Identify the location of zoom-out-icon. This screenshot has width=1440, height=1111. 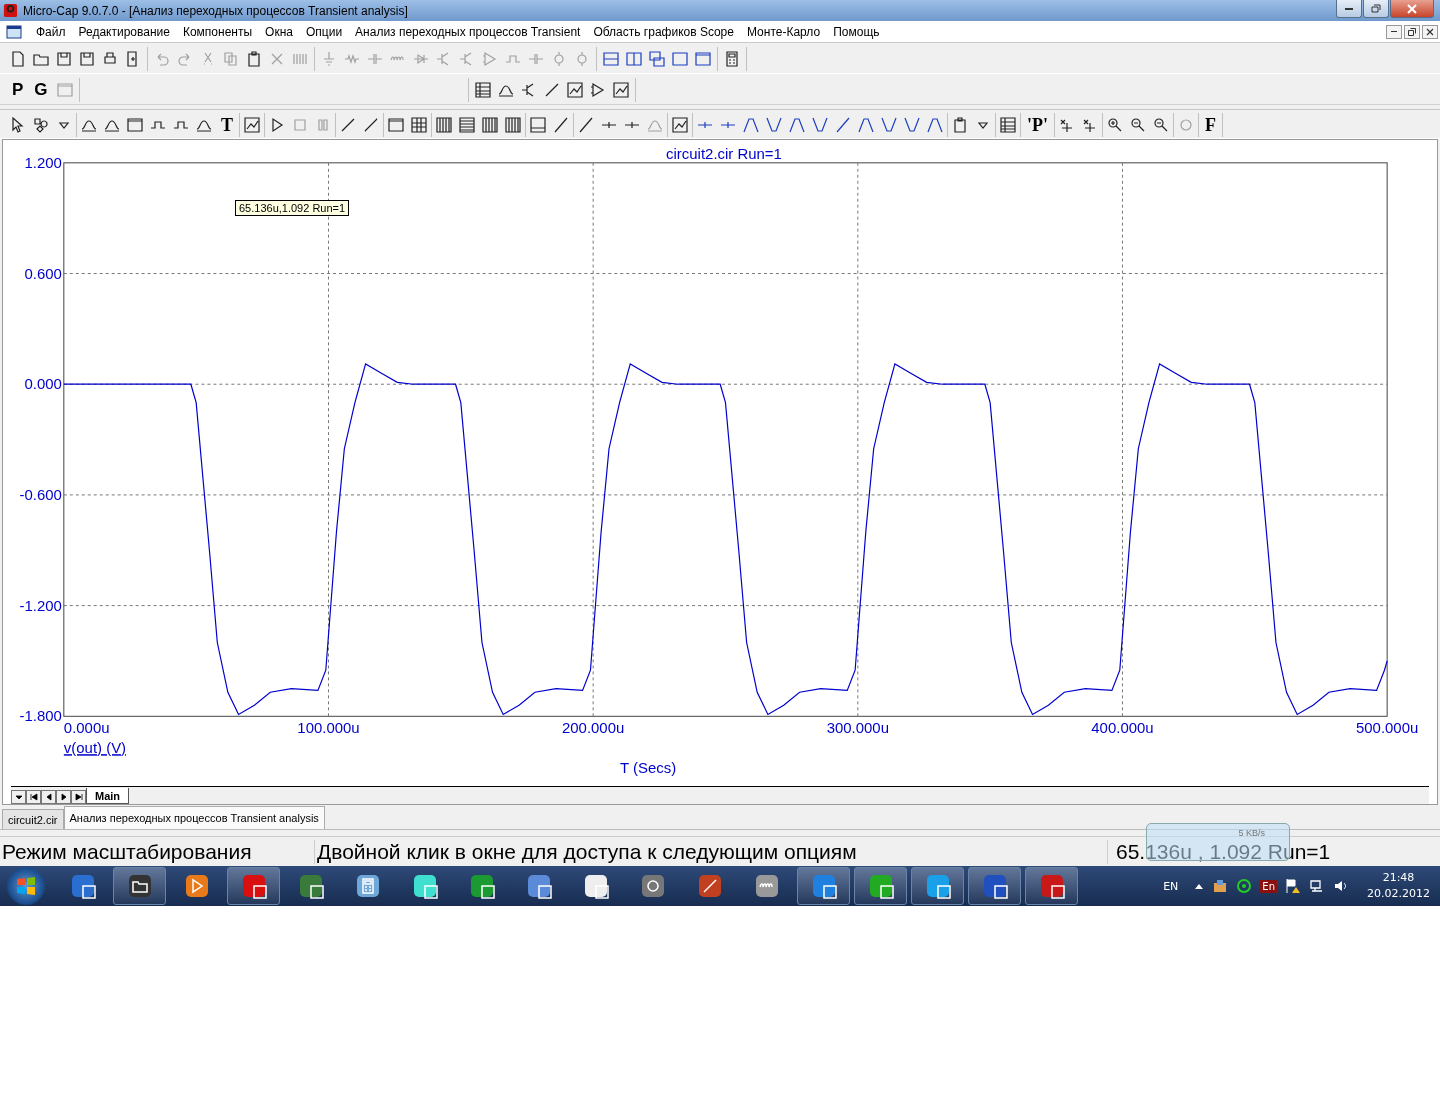
(1138, 125).